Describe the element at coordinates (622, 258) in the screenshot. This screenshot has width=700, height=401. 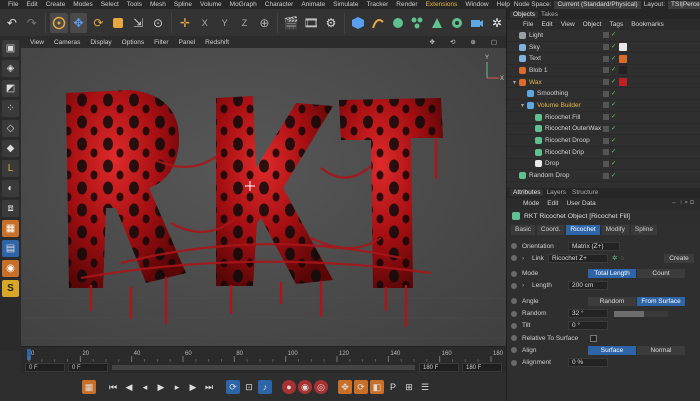
I see `link-pick-icon: ◌` at that location.